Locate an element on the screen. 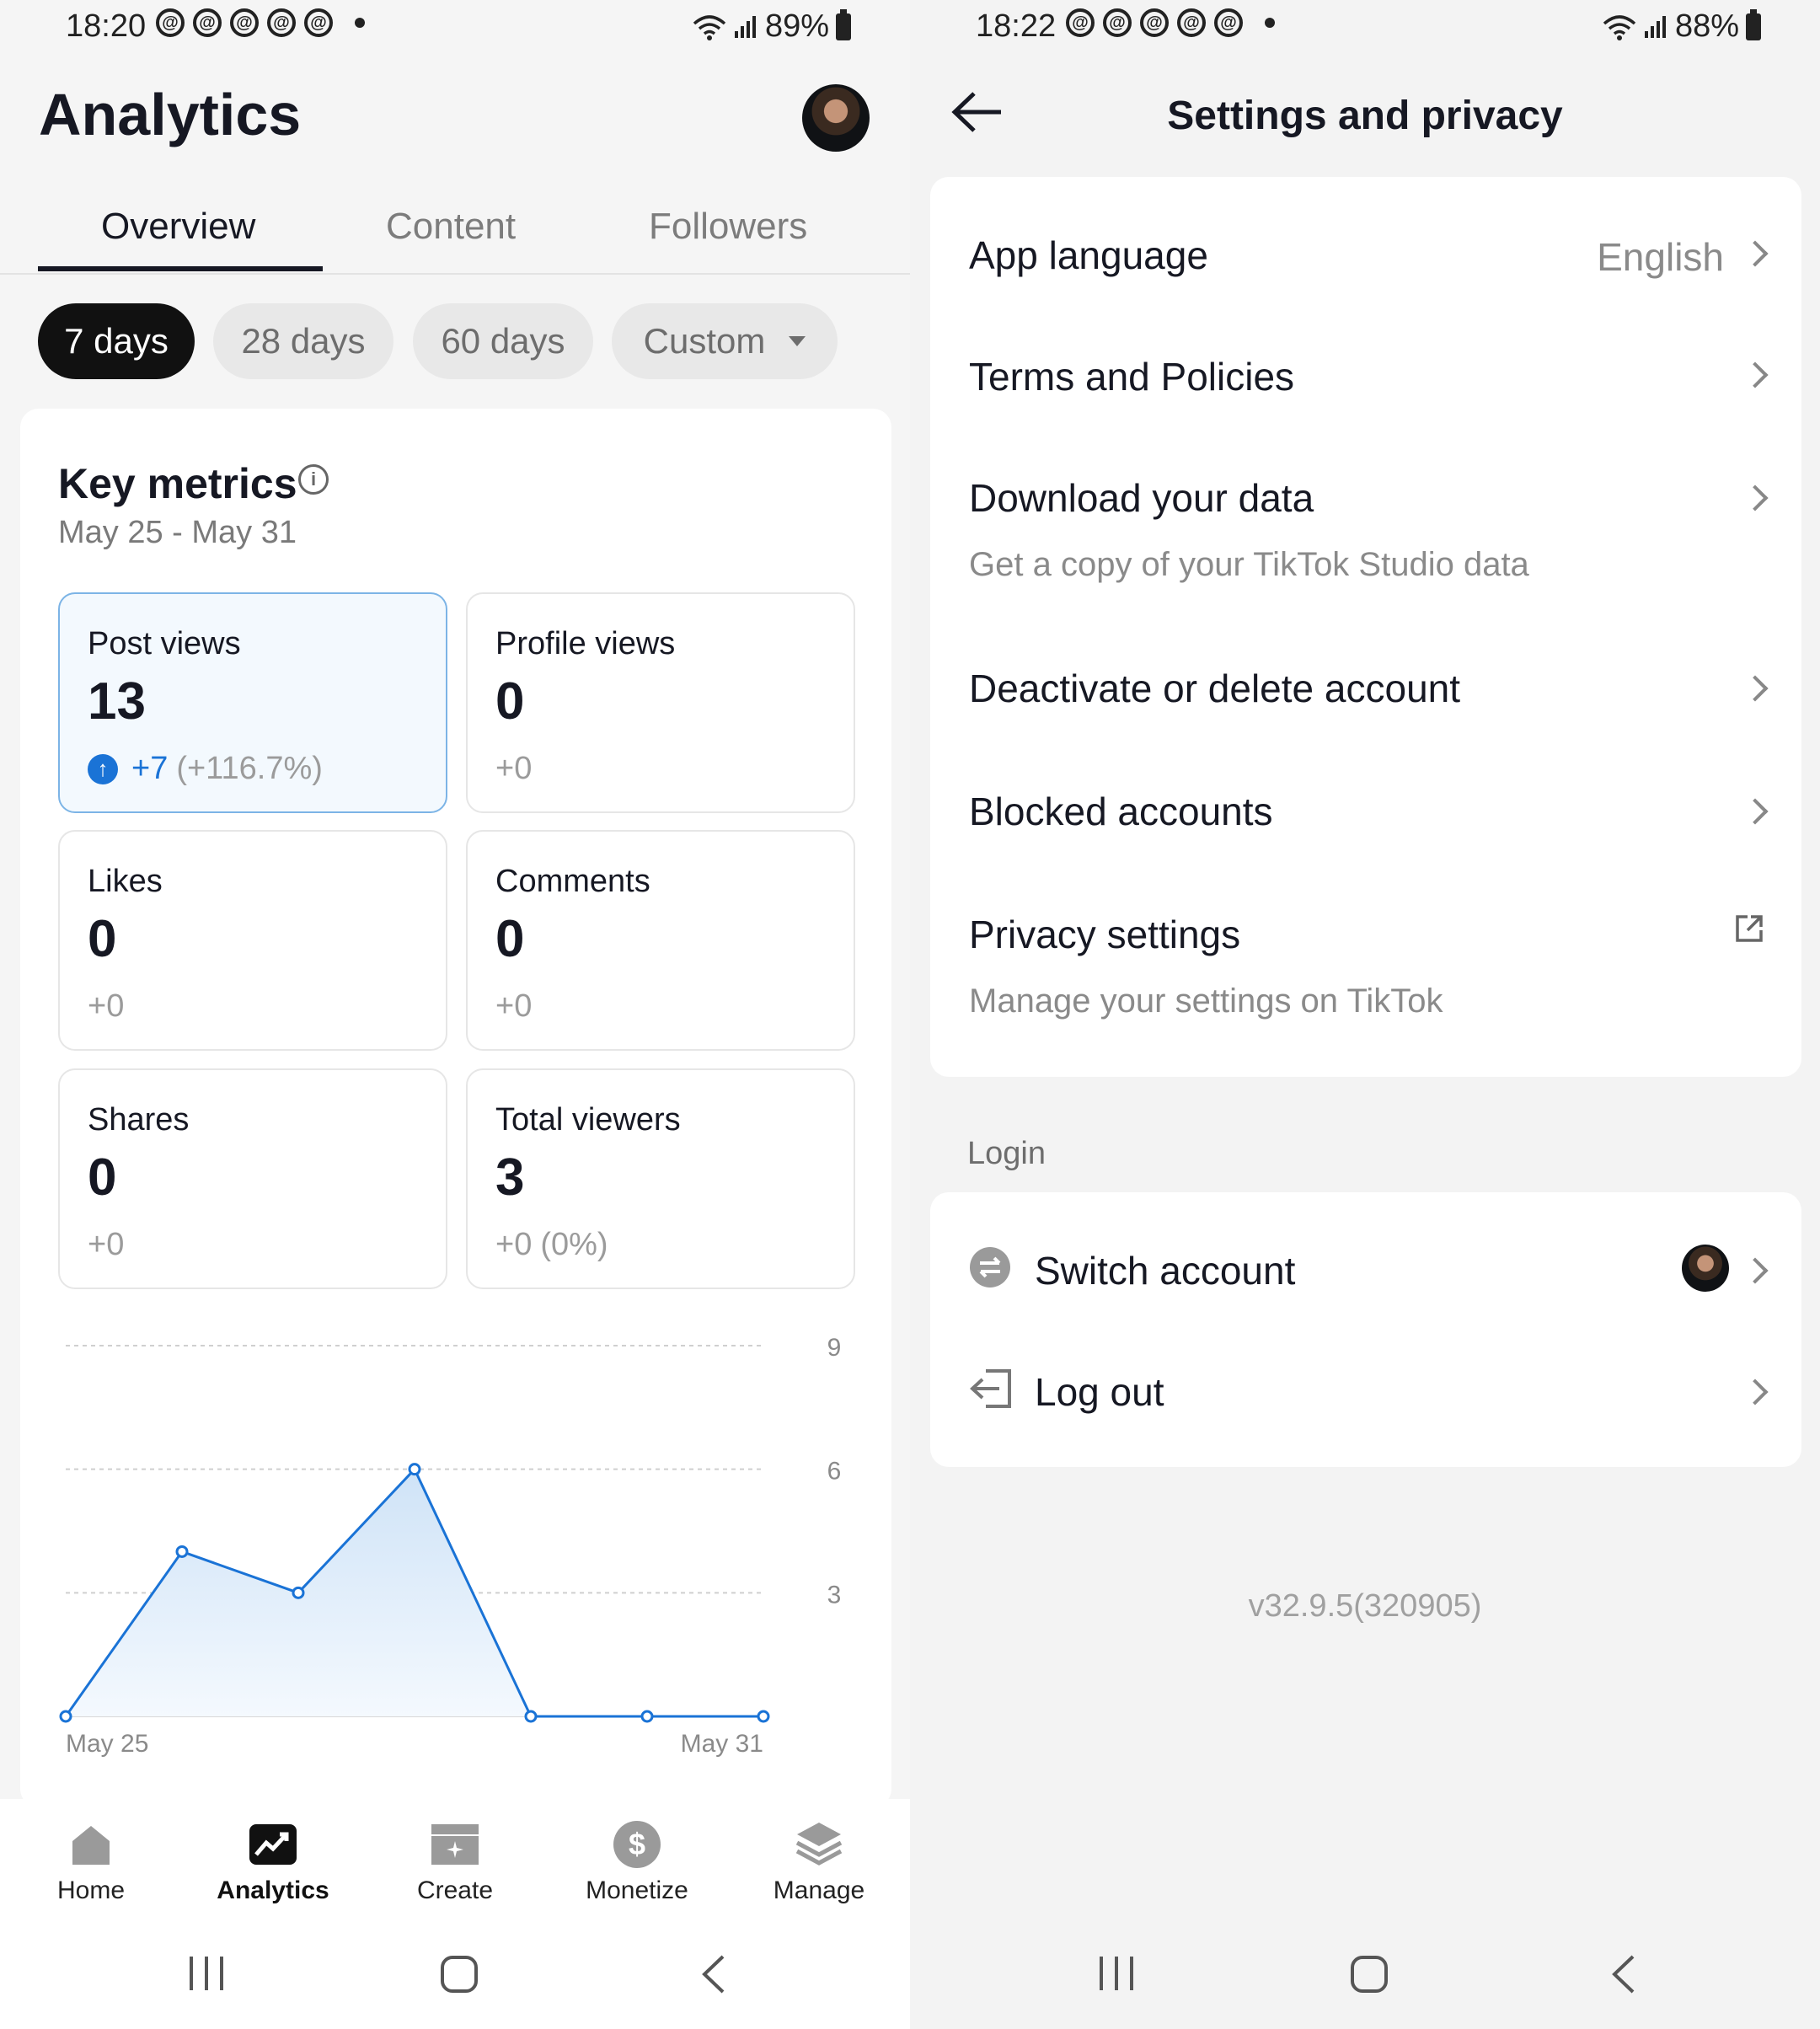  tab-overview: Overview is located at coordinates (178, 227).